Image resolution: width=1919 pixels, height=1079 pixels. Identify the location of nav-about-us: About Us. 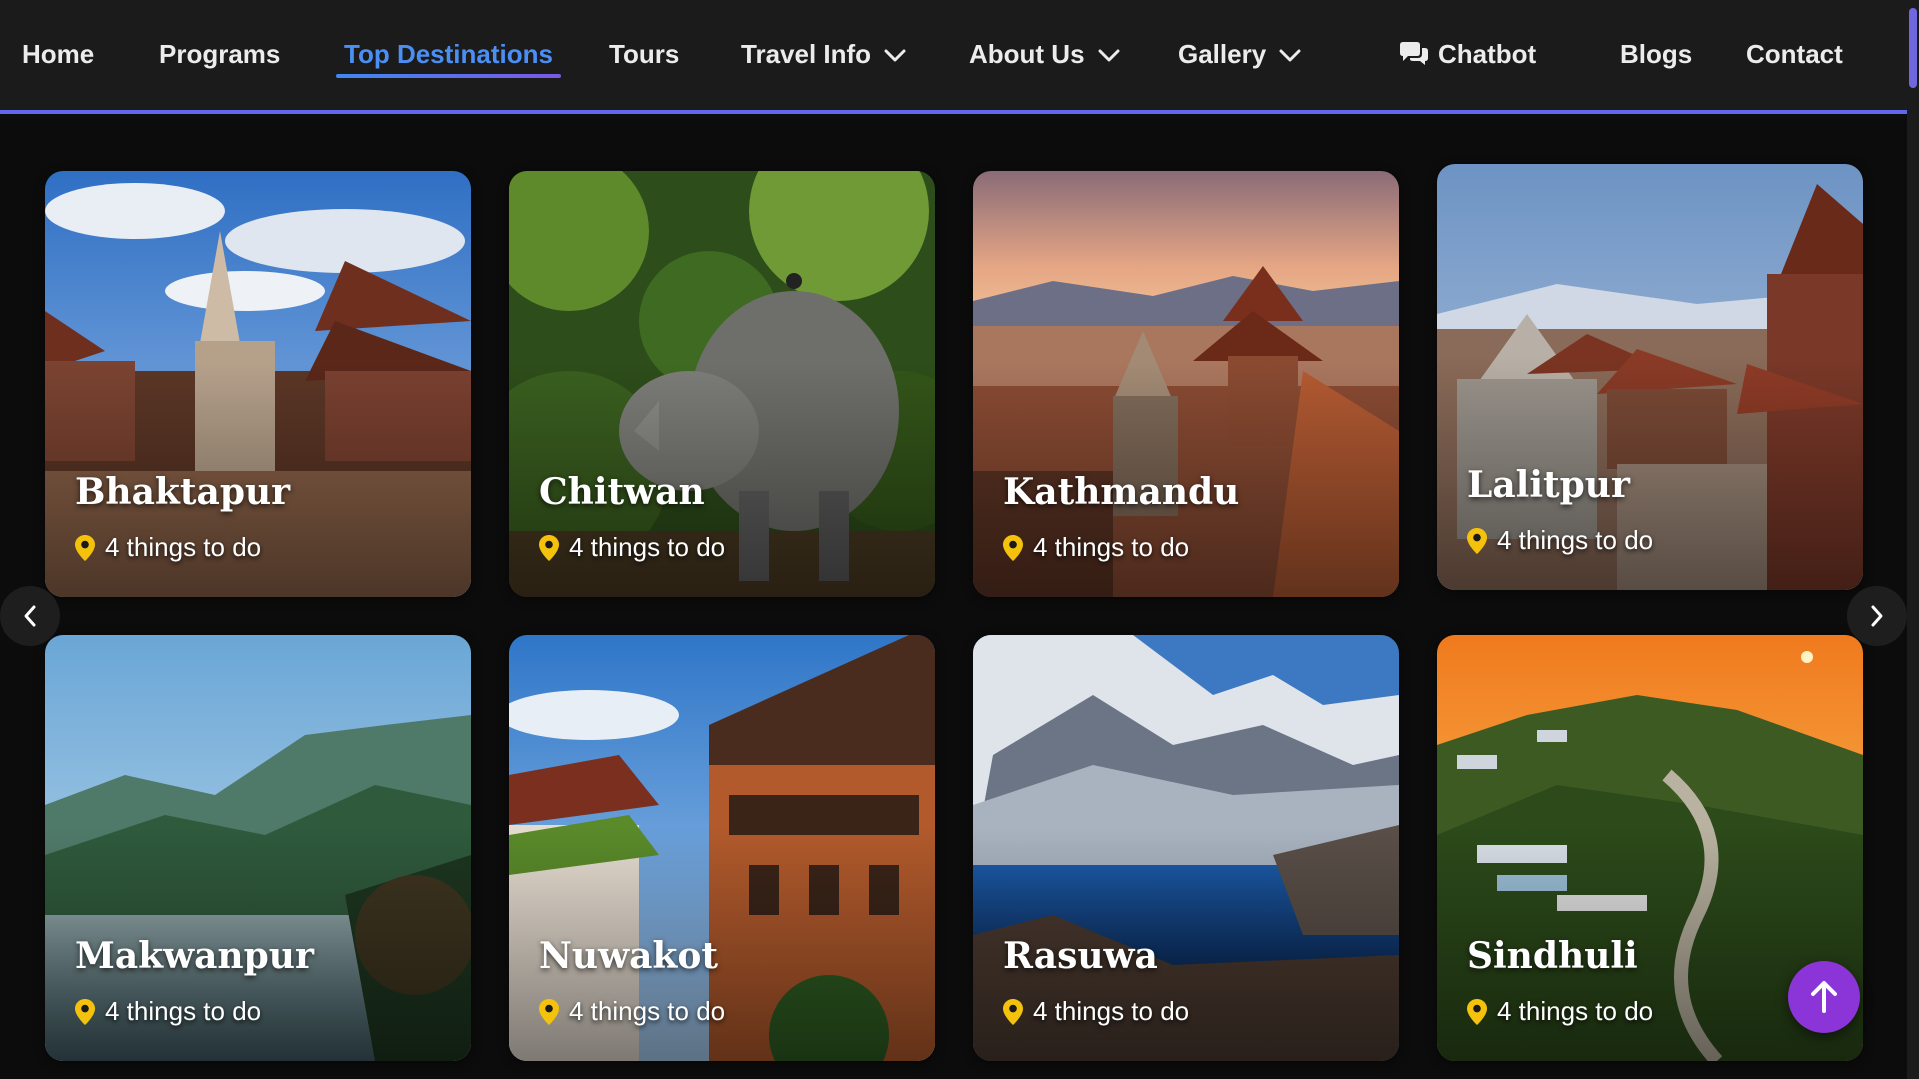
(1044, 54).